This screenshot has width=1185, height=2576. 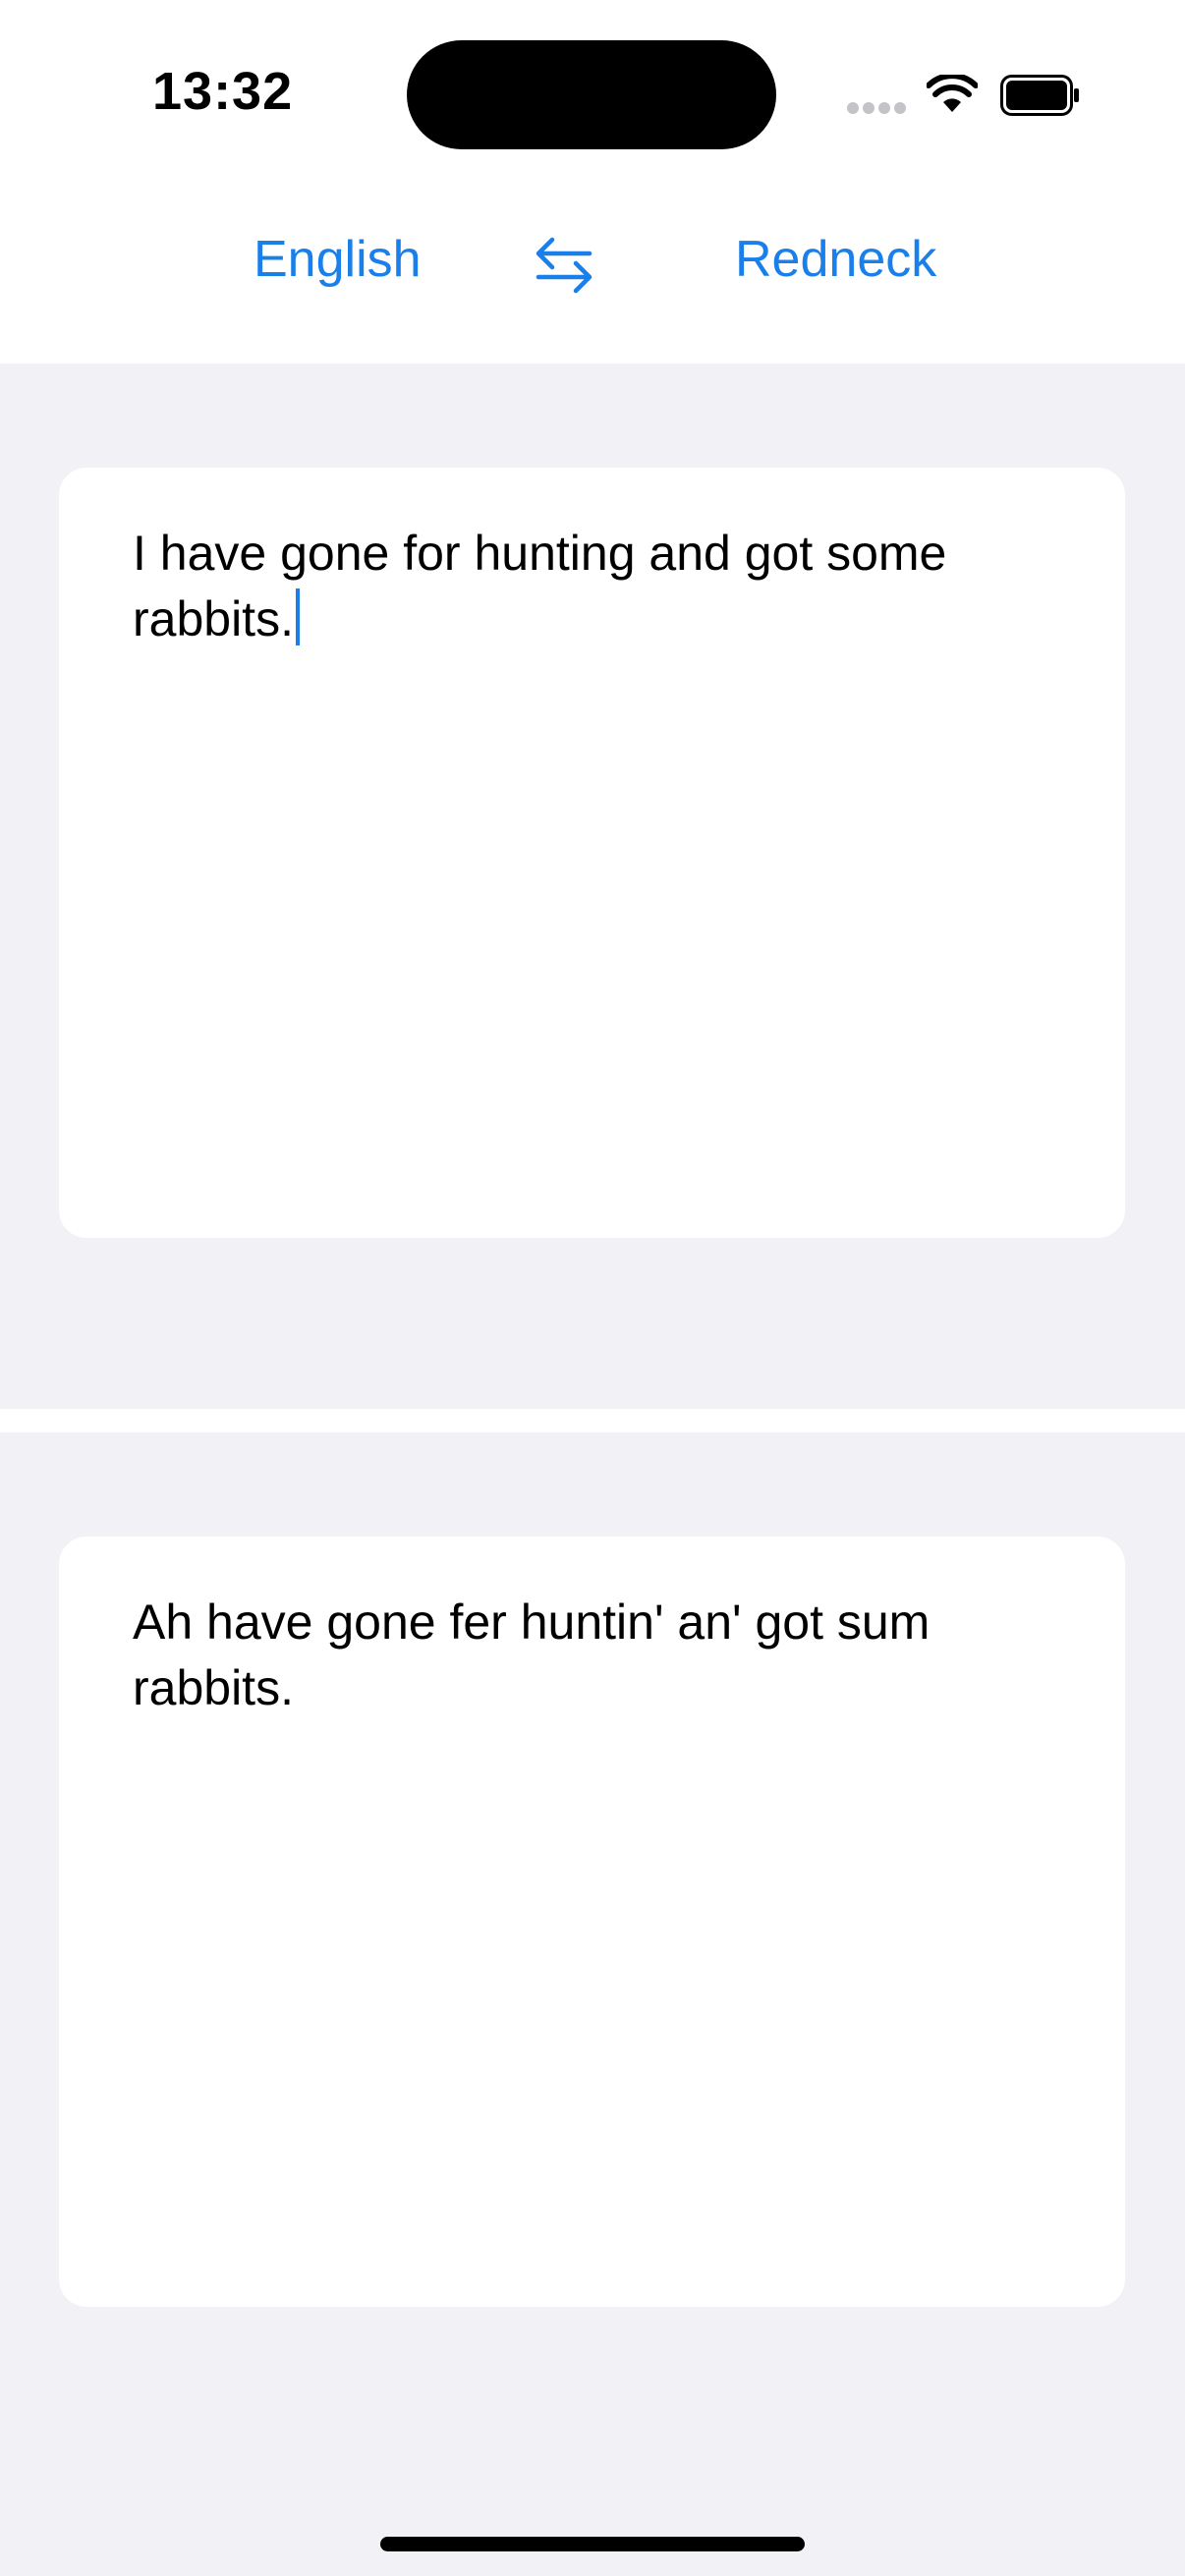 What do you see at coordinates (223, 91) in the screenshot?
I see `status-time: 13:32` at bounding box center [223, 91].